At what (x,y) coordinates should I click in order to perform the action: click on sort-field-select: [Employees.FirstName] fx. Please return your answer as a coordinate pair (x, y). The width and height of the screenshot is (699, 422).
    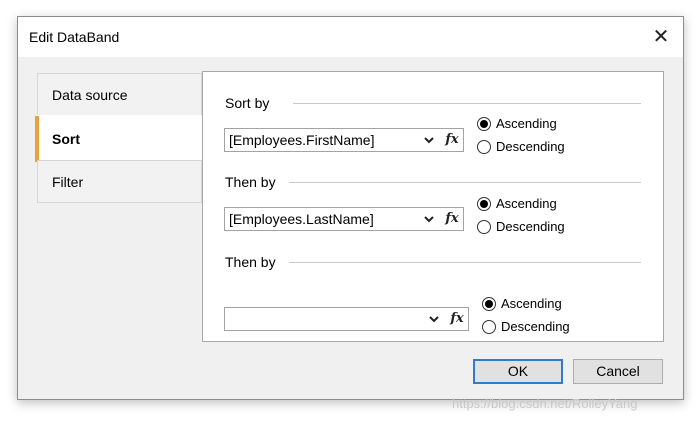
    Looking at the image, I should click on (344, 140).